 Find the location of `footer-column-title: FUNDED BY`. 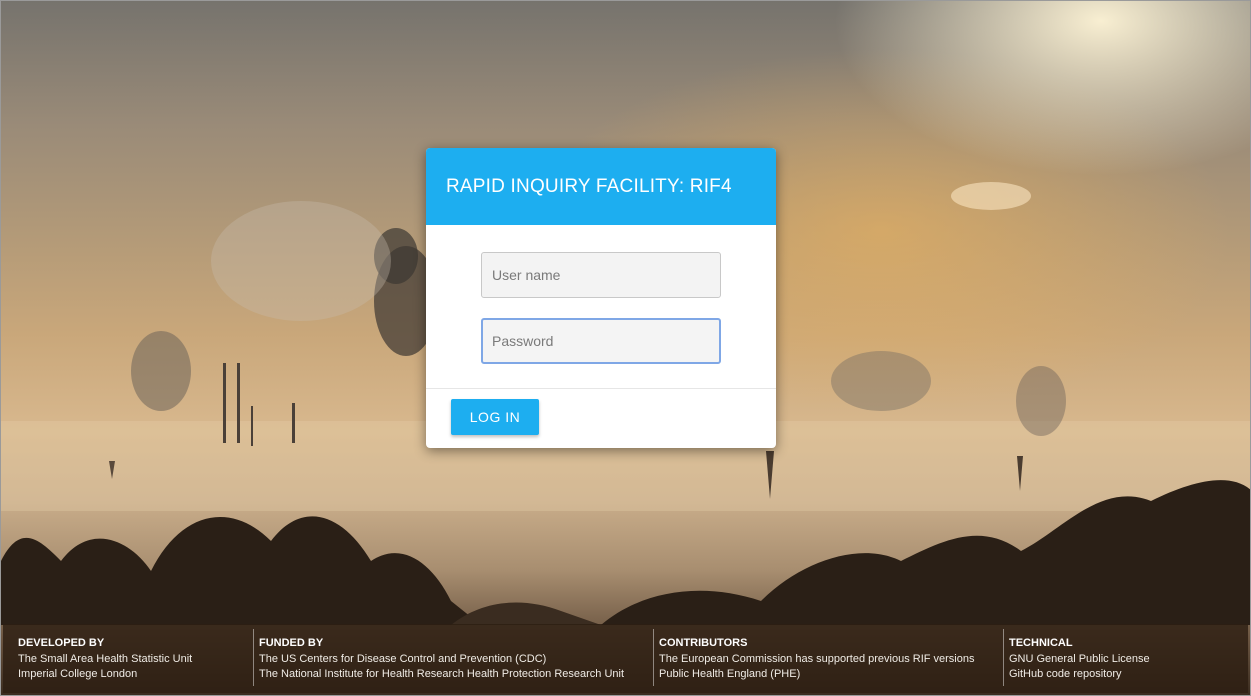

footer-column-title: FUNDED BY is located at coordinates (291, 643).